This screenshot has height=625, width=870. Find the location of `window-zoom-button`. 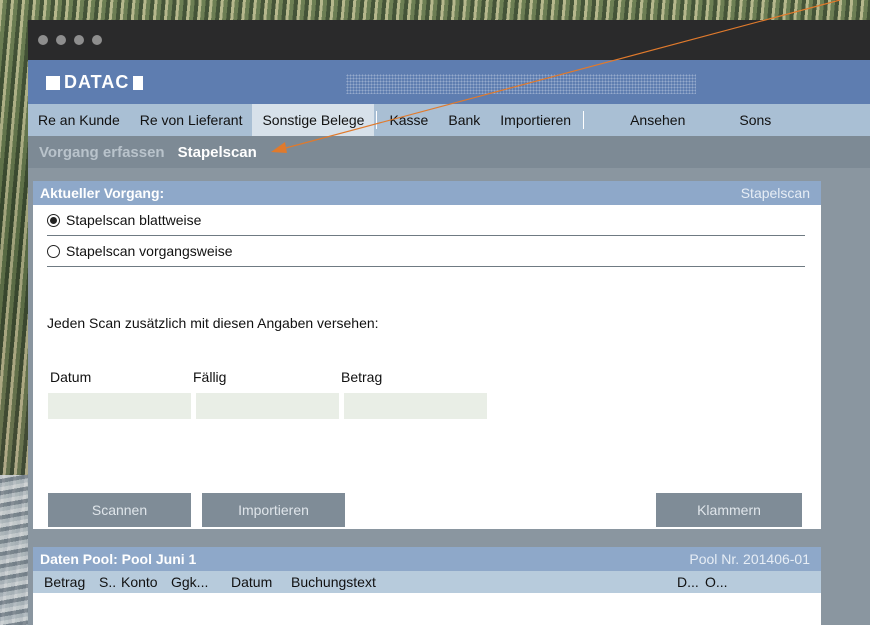

window-zoom-button is located at coordinates (79, 40).